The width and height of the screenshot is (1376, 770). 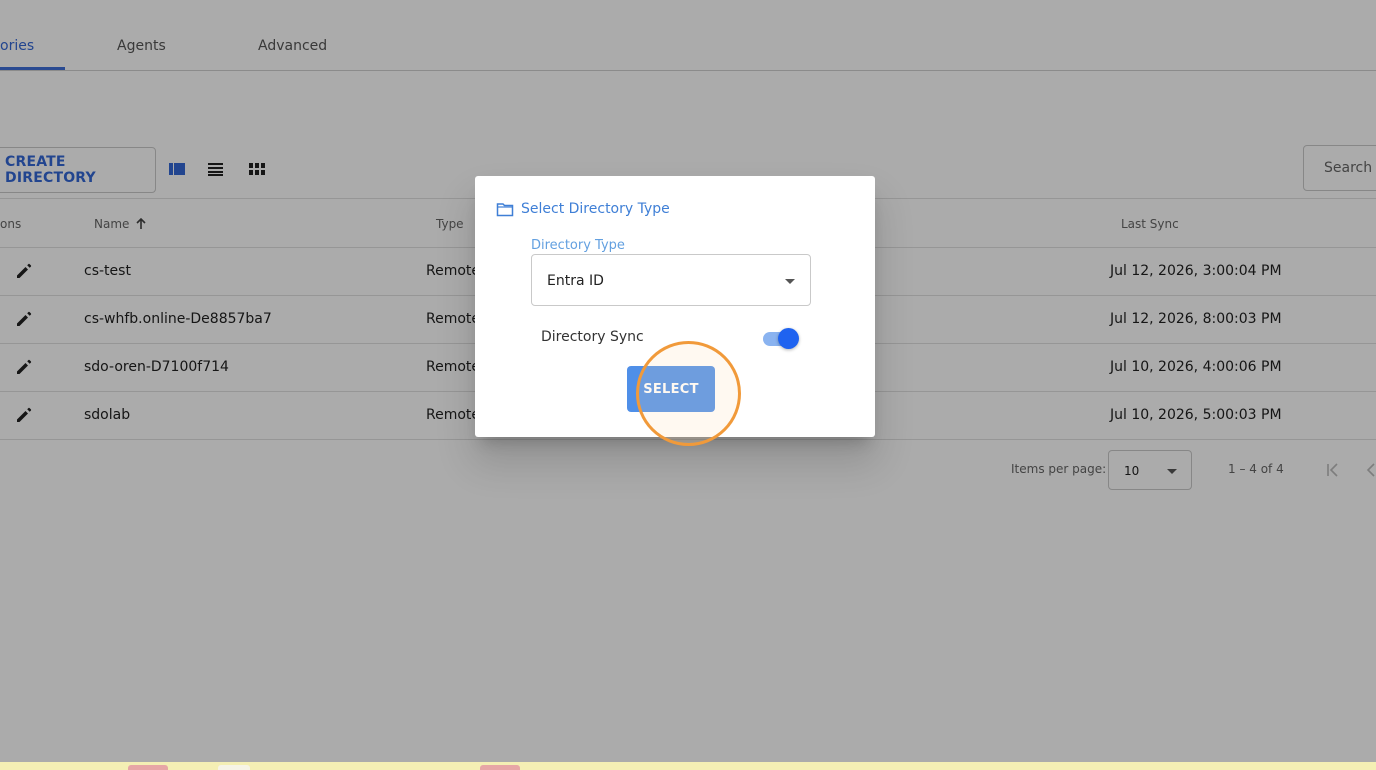 What do you see at coordinates (790, 281) in the screenshot?
I see `chevron-down-icon` at bounding box center [790, 281].